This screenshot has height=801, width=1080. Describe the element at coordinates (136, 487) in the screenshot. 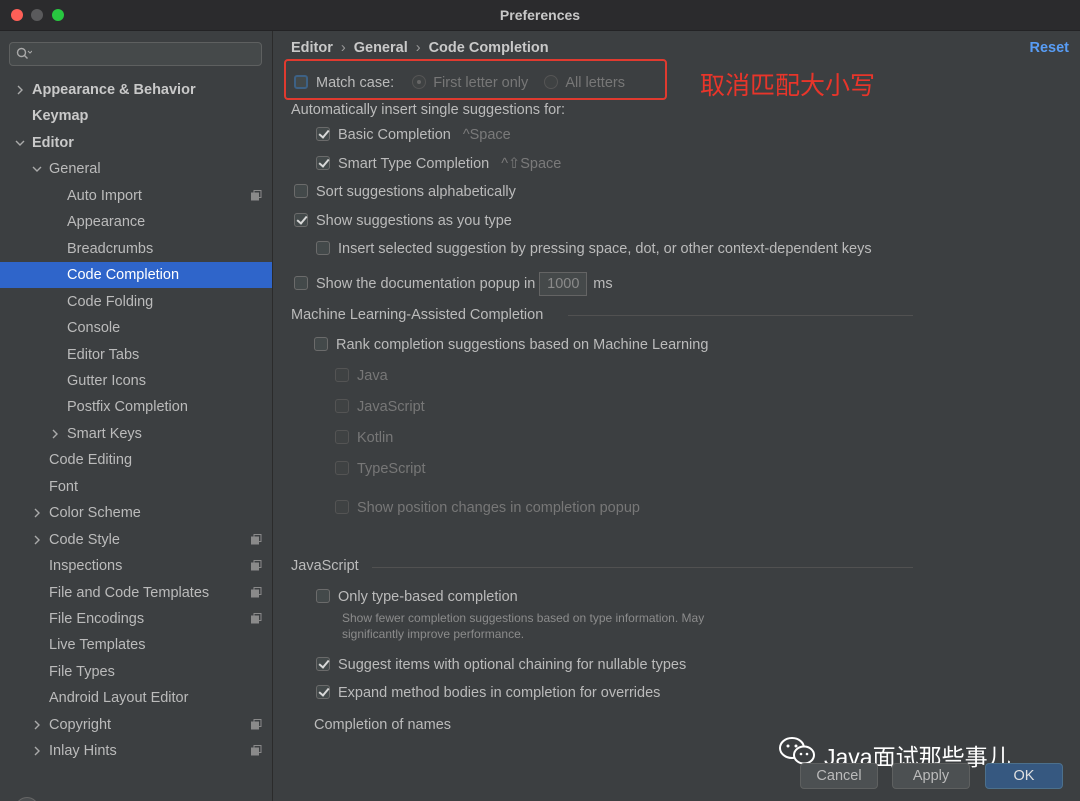

I see `sidebar-item-font: Font` at that location.